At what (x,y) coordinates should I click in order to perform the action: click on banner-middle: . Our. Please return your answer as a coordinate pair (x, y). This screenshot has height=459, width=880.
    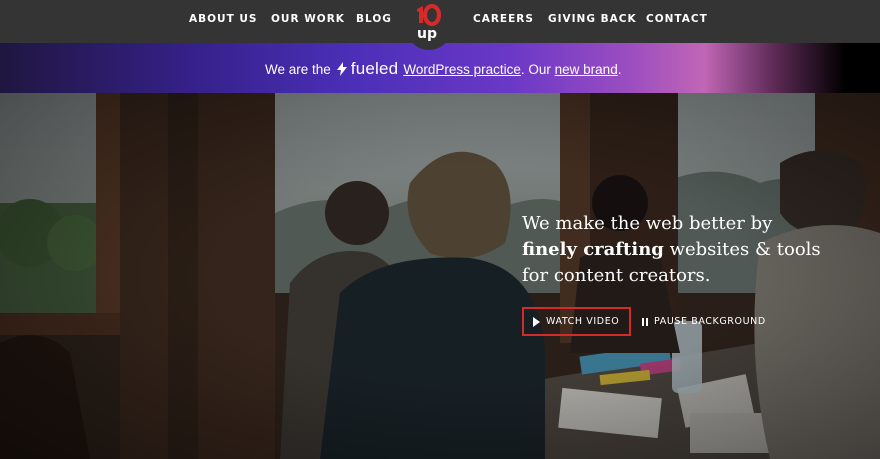
    Looking at the image, I should click on (535, 69).